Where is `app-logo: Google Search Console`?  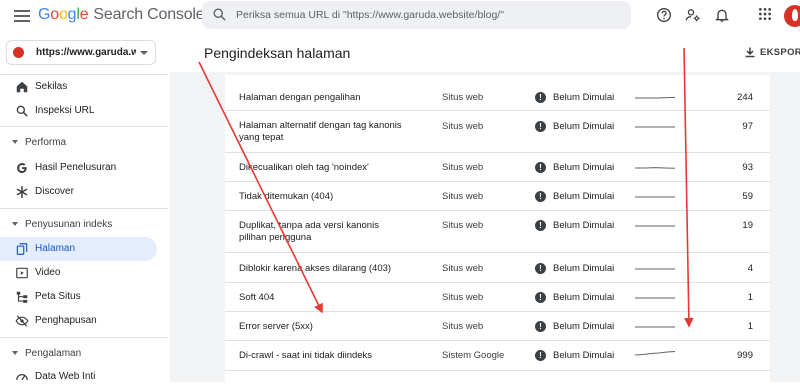
app-logo: Google Search Console is located at coordinates (121, 15).